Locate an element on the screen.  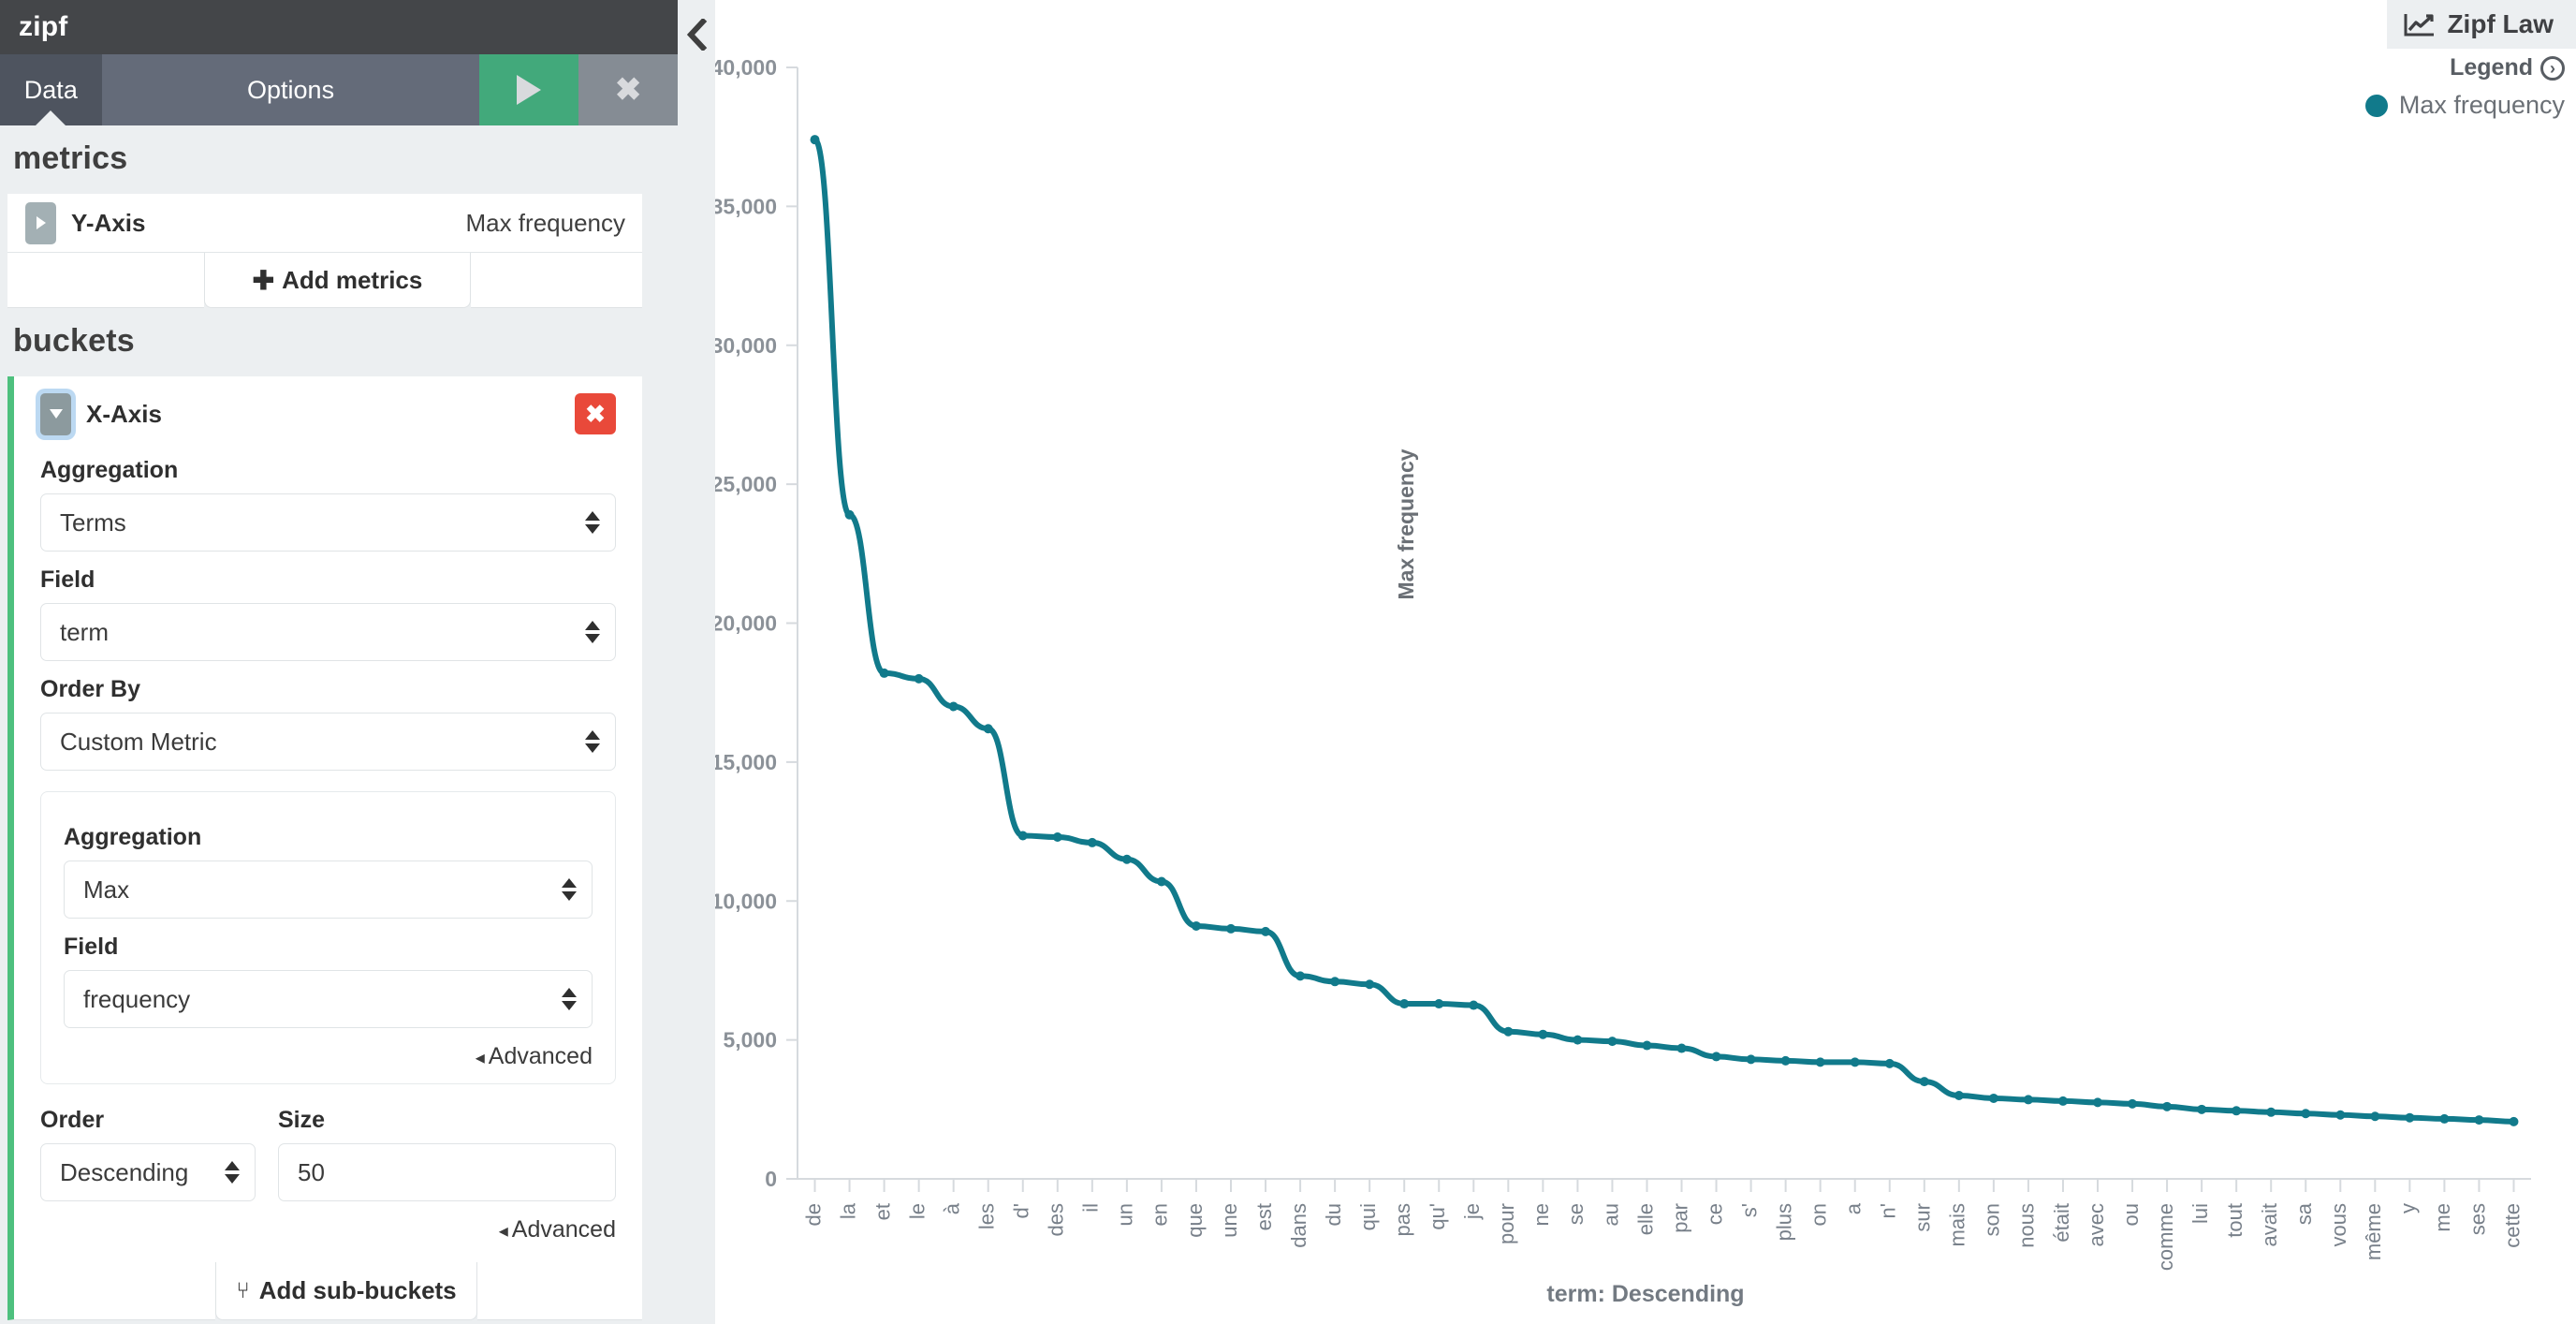
metric-value: Max frequency is located at coordinates (545, 222).